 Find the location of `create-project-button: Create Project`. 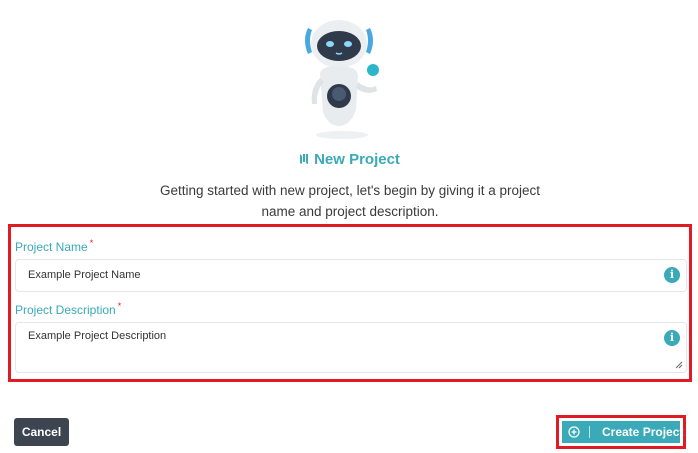

create-project-button: Create Project is located at coordinates (623, 432).